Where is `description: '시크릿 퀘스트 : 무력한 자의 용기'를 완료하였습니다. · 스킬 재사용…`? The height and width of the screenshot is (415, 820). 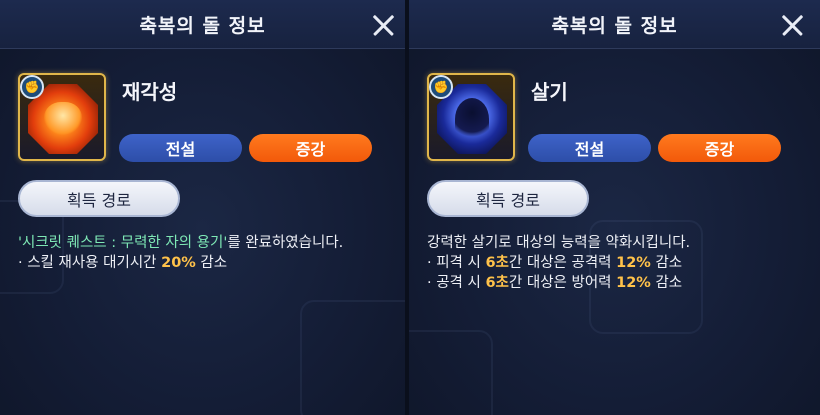
description: '시크릿 퀘스트 : 무력한 자의 용기'를 완료하였습니다. · 스킬 재사용… is located at coordinates (180, 253).